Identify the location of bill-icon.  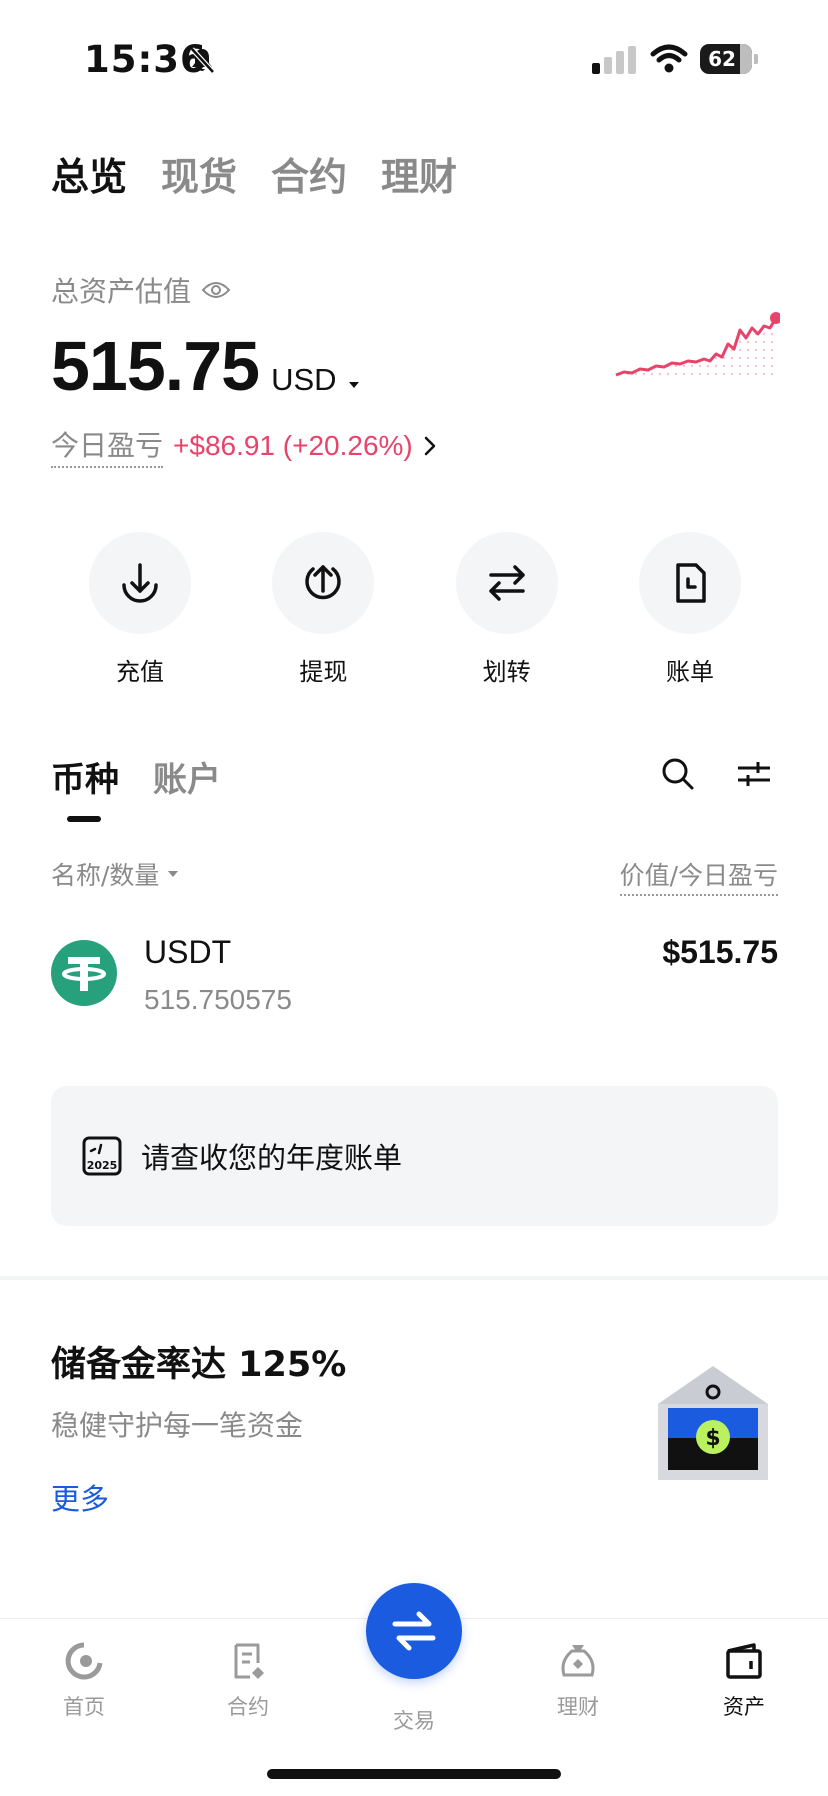
(691, 583).